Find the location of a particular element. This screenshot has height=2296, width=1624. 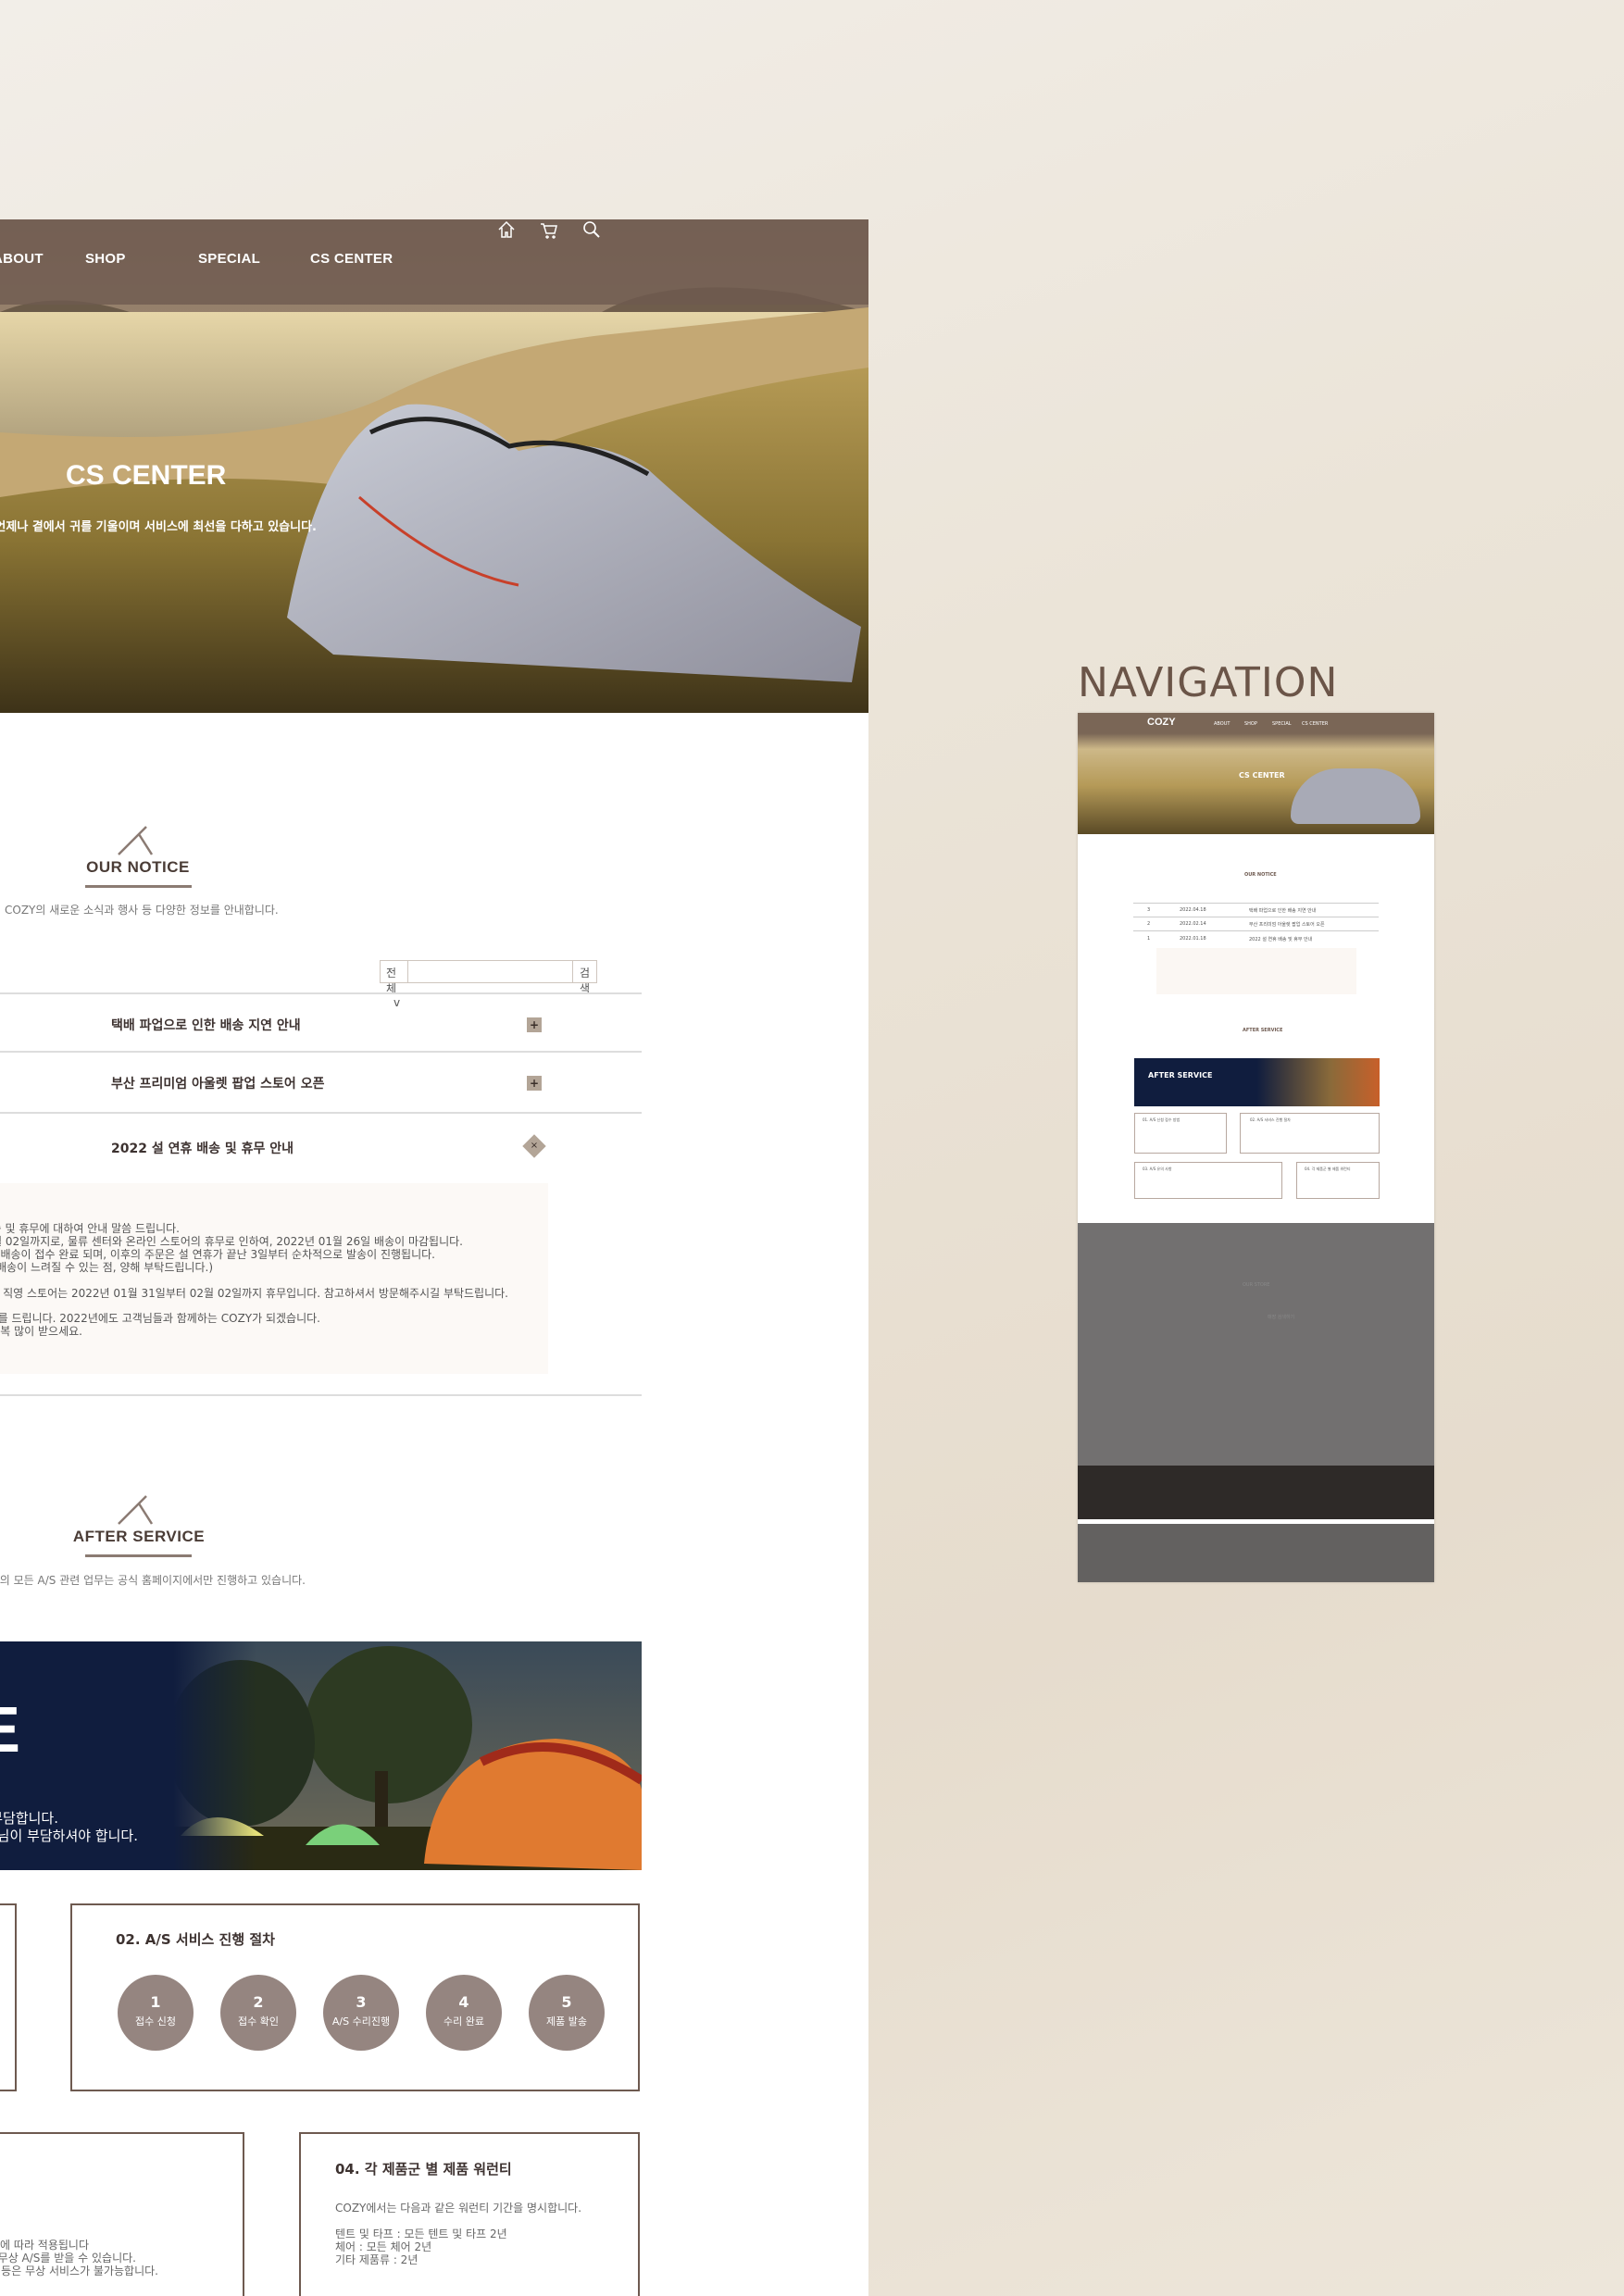

search-button: 검색 is located at coordinates (583, 978).